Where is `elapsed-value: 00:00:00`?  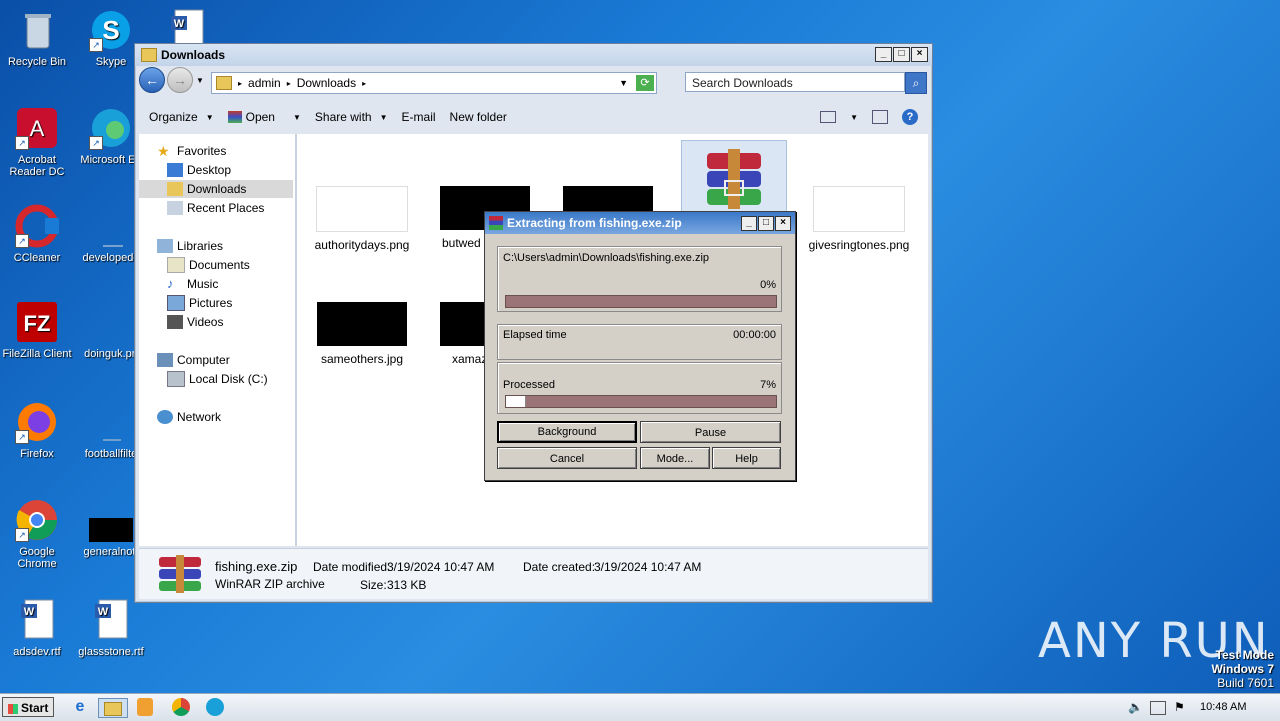
elapsed-value: 00:00:00 is located at coordinates (754, 335).